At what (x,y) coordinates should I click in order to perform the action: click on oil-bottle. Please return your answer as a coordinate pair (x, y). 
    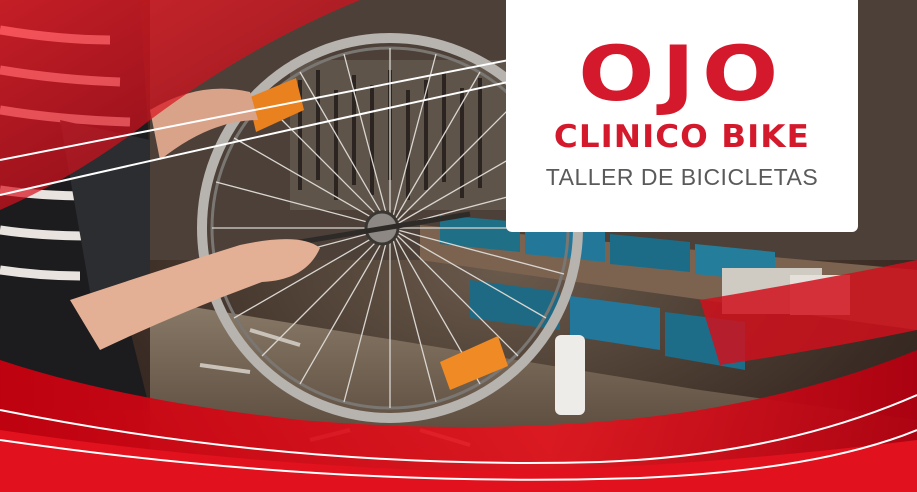
    Looking at the image, I should click on (570, 375).